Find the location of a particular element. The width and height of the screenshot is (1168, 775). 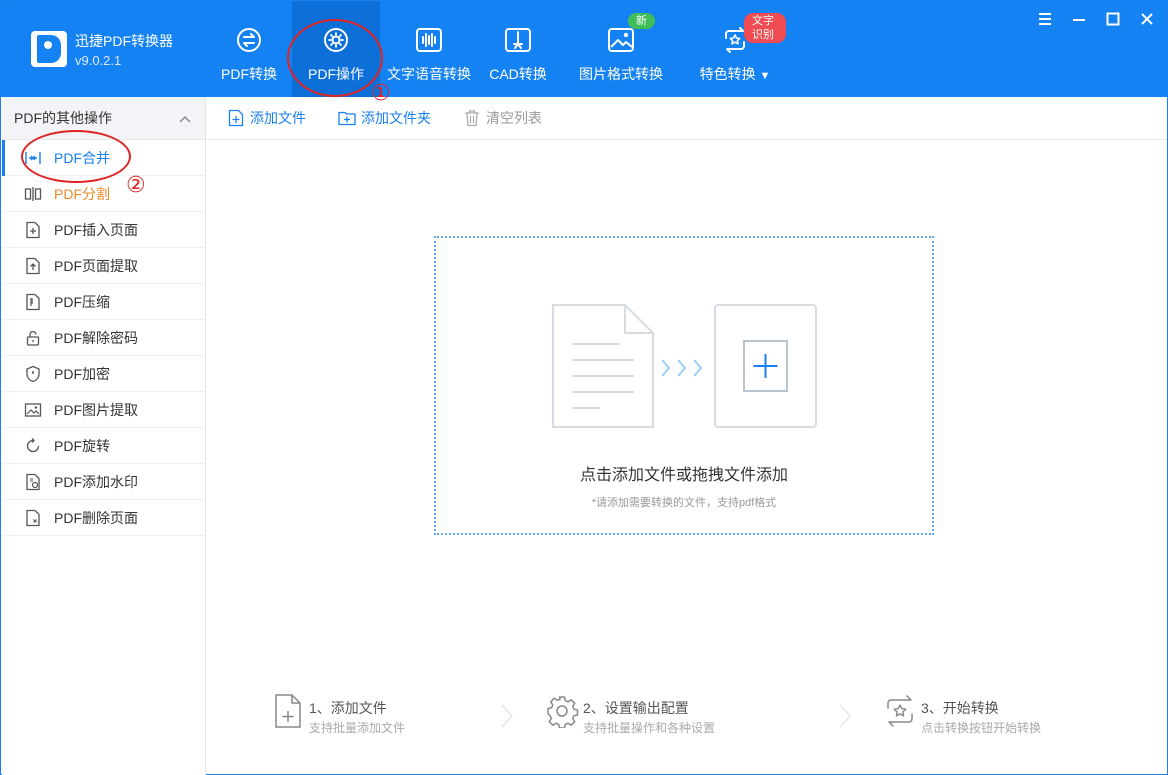

sidebar-item-label: PDF解除密码 is located at coordinates (96, 337).